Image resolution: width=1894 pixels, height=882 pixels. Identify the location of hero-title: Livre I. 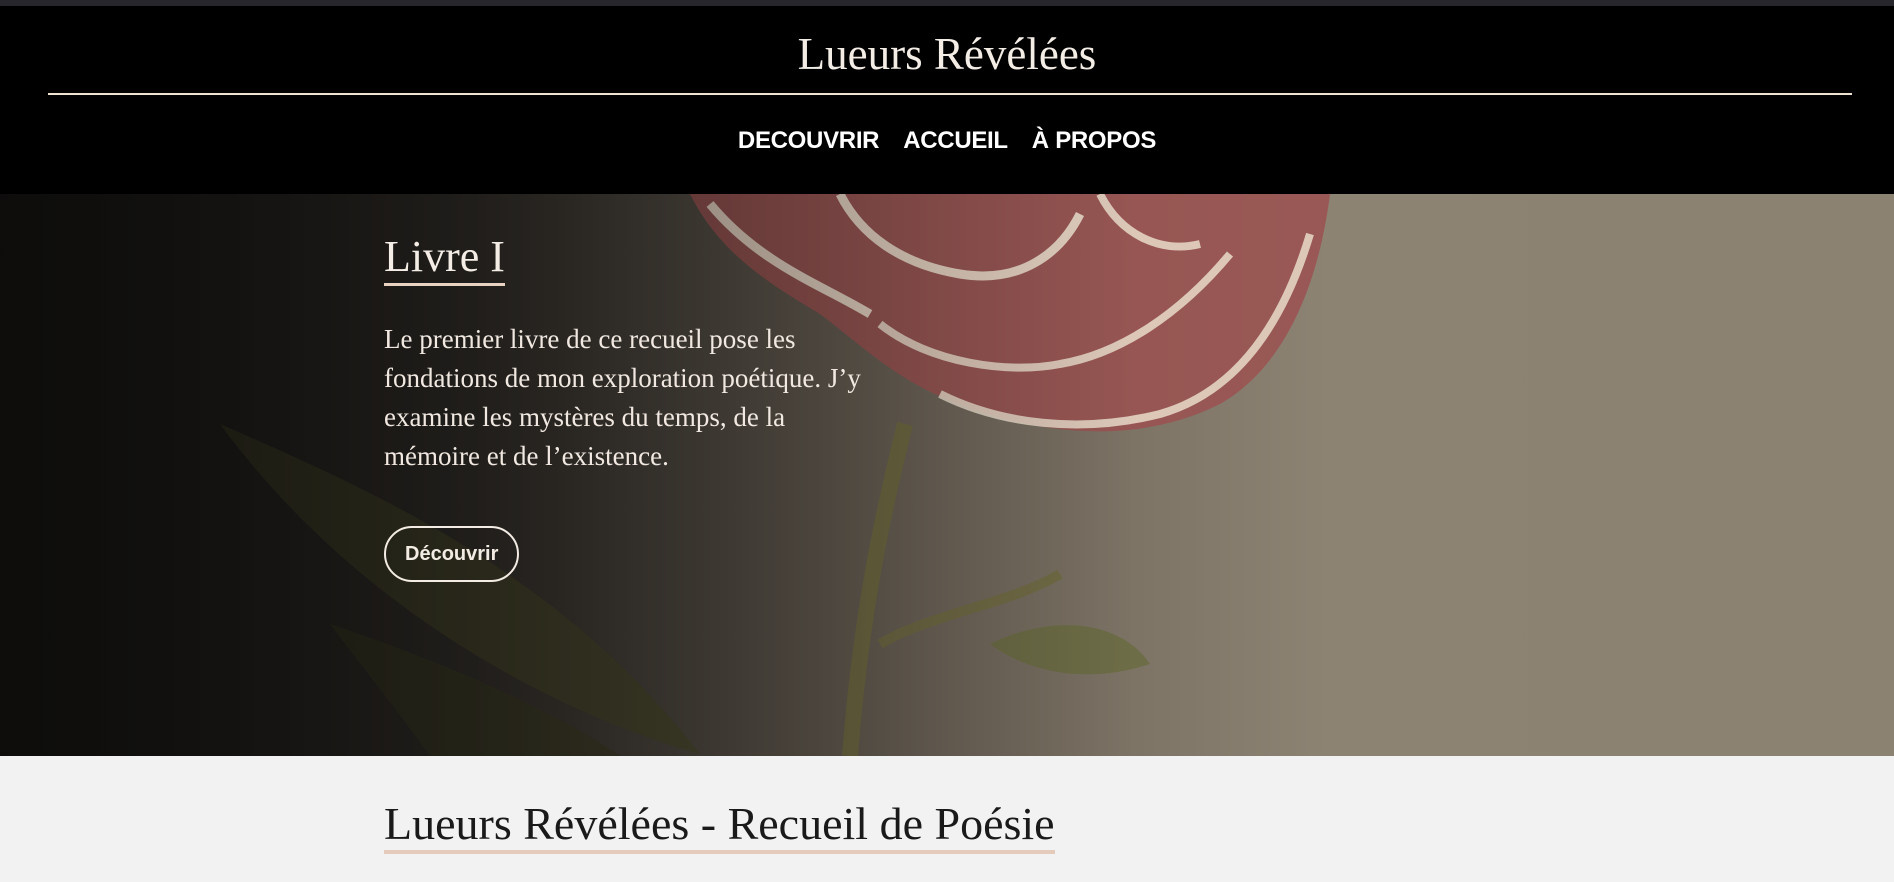
(444, 259).